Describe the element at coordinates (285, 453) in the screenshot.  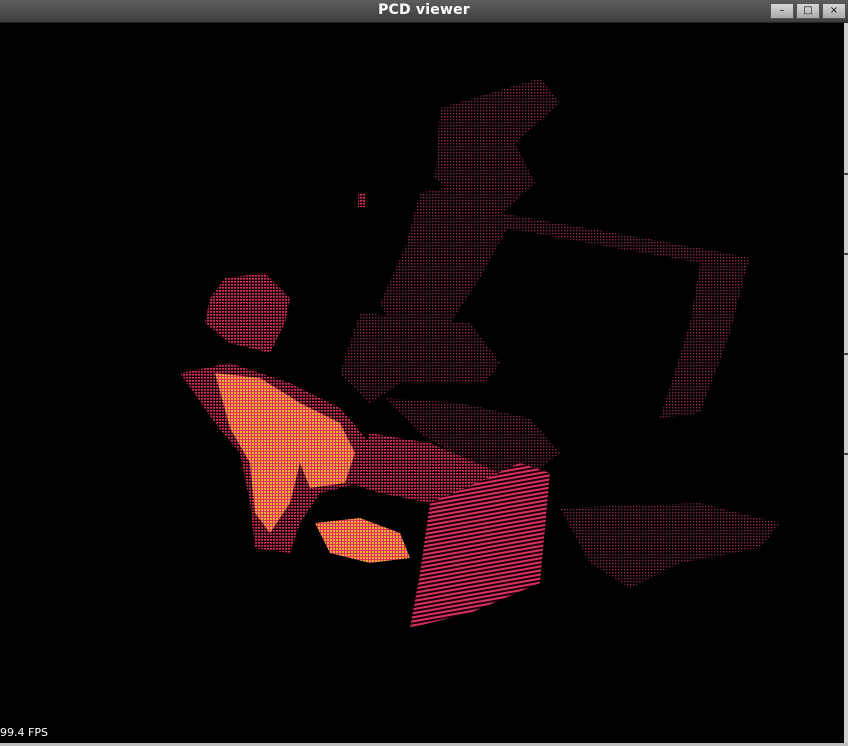
I see `cloud-warm-core` at that location.